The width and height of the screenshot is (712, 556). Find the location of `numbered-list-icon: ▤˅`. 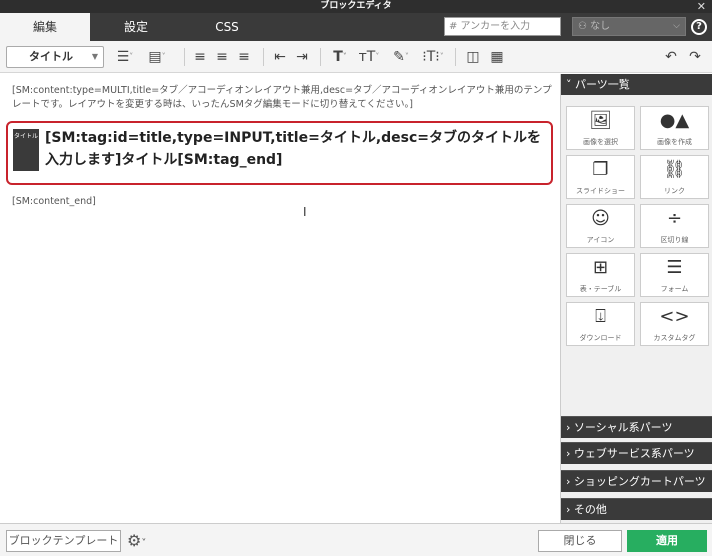

numbered-list-icon: ▤˅ is located at coordinates (157, 57).